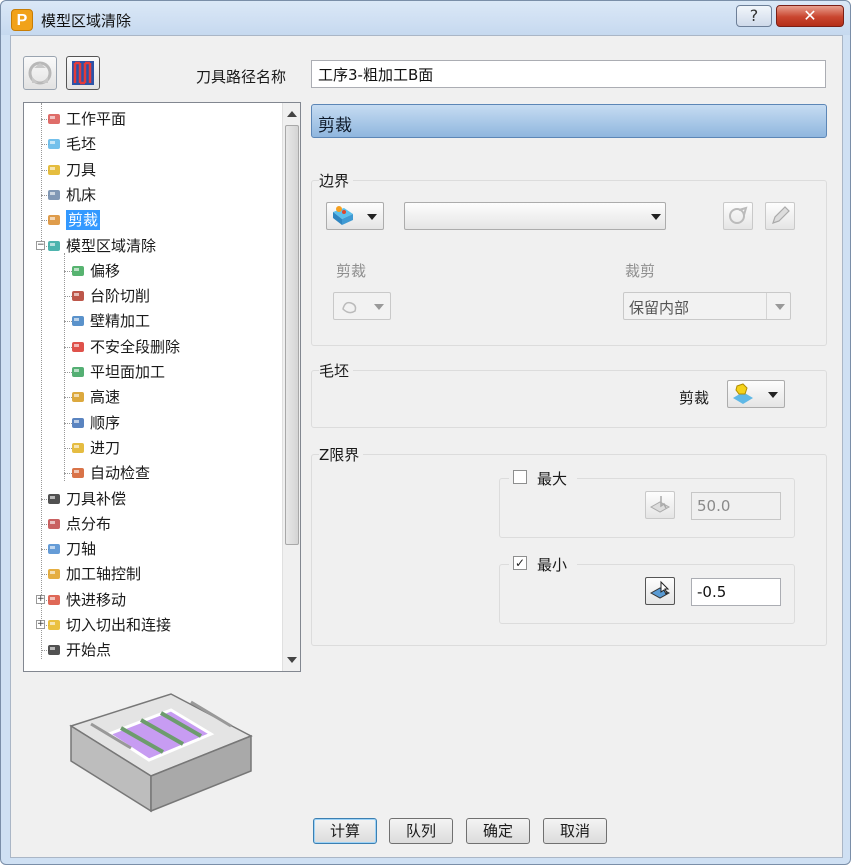  Describe the element at coordinates (95, 271) in the screenshot. I see `tree-item-offset: 偏移` at that location.